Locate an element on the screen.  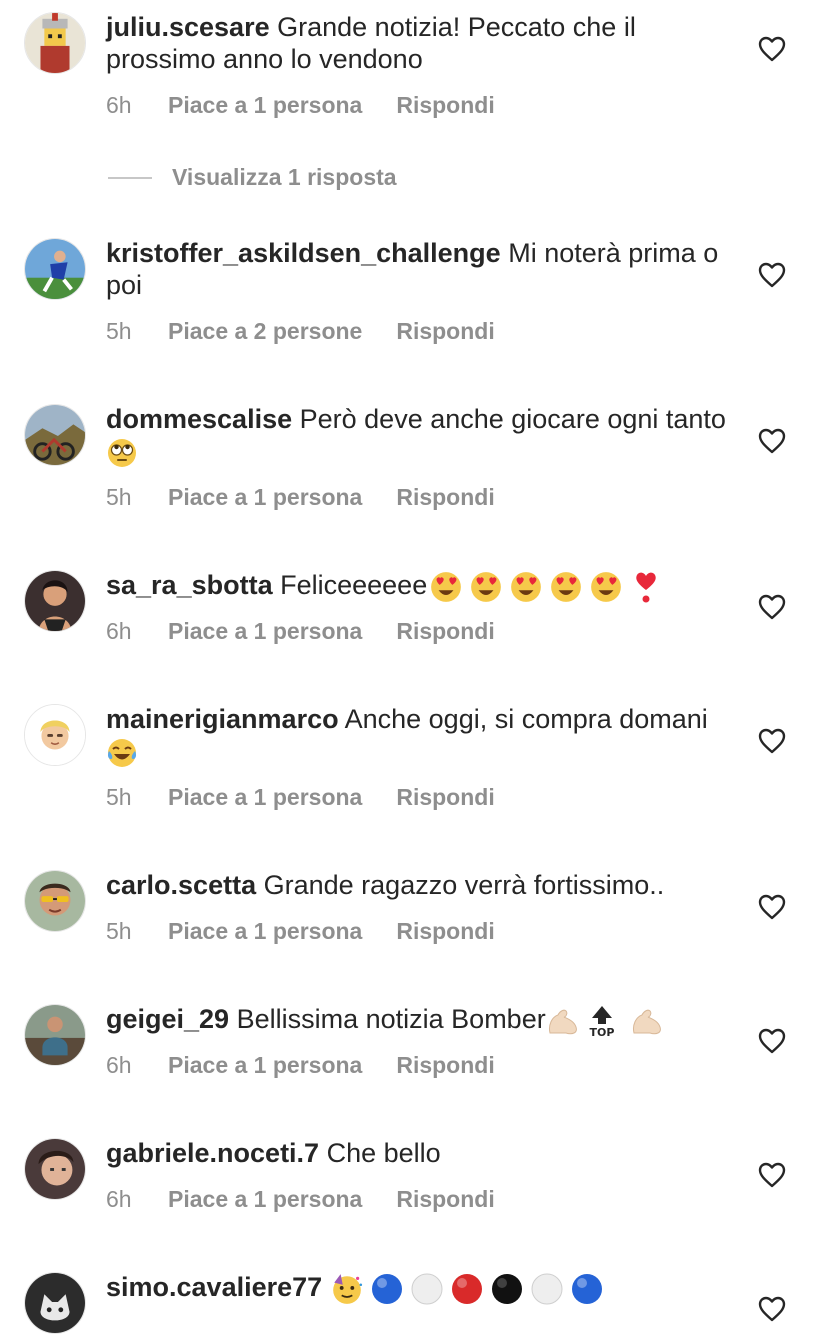
comment-username: gabriele.noceti.7 is located at coordinates (212, 1153).